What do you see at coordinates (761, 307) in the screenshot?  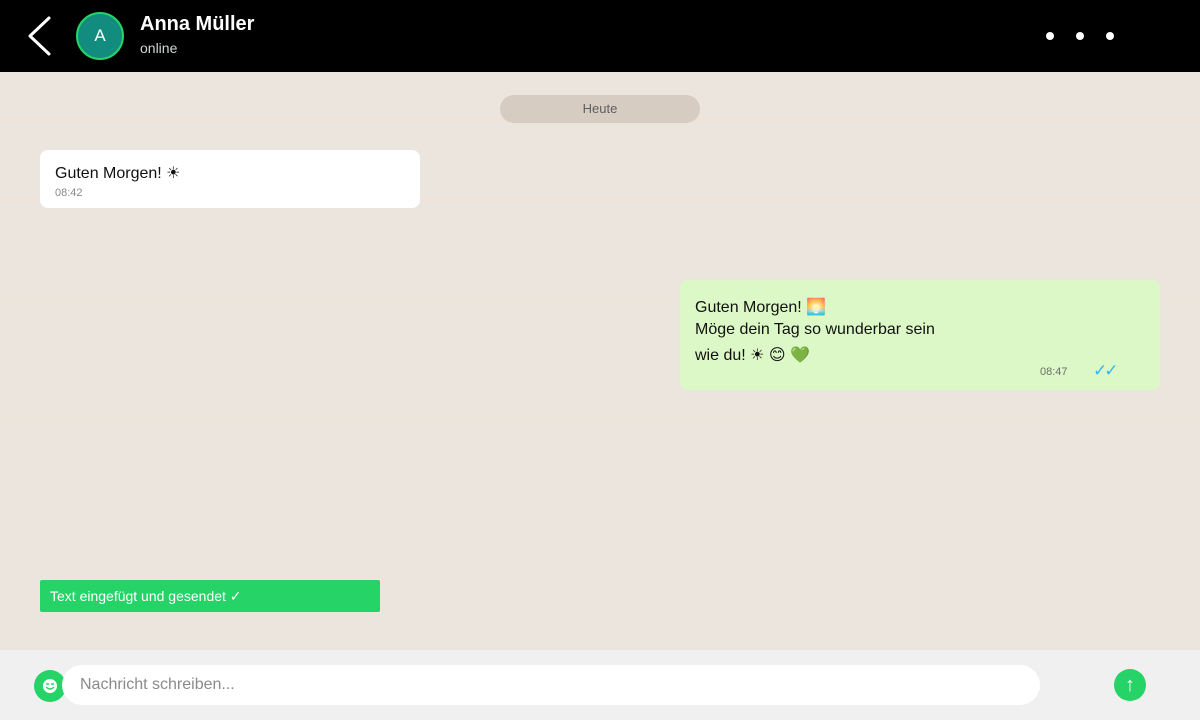 I see `message-line: Guten Morgen! 🌅` at bounding box center [761, 307].